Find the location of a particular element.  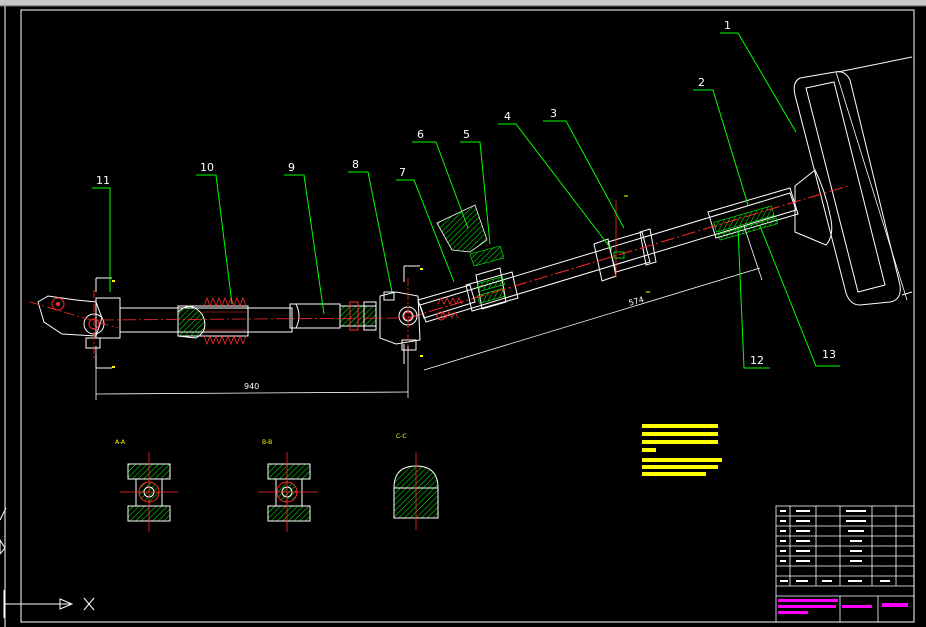

callout-8: 8 is located at coordinates (355, 164).